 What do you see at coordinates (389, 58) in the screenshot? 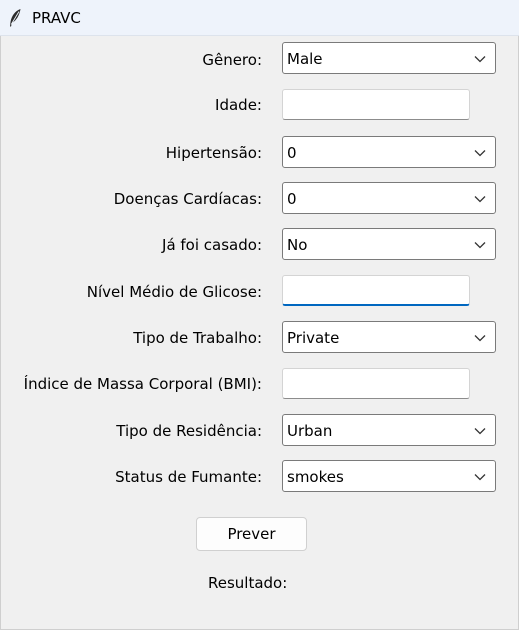
I see `genero-select: Male` at bounding box center [389, 58].